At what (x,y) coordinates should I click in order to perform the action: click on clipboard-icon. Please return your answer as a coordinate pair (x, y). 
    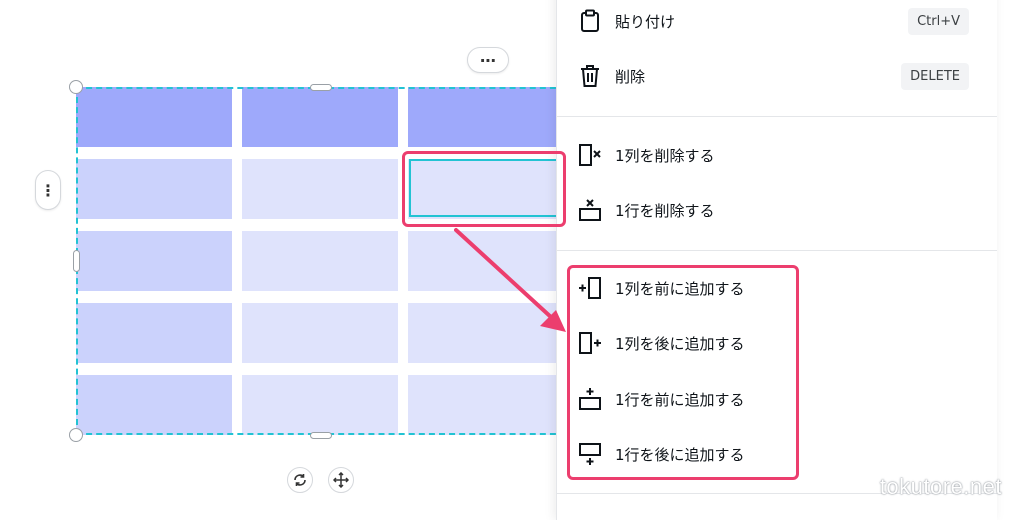
    Looking at the image, I should click on (590, 21).